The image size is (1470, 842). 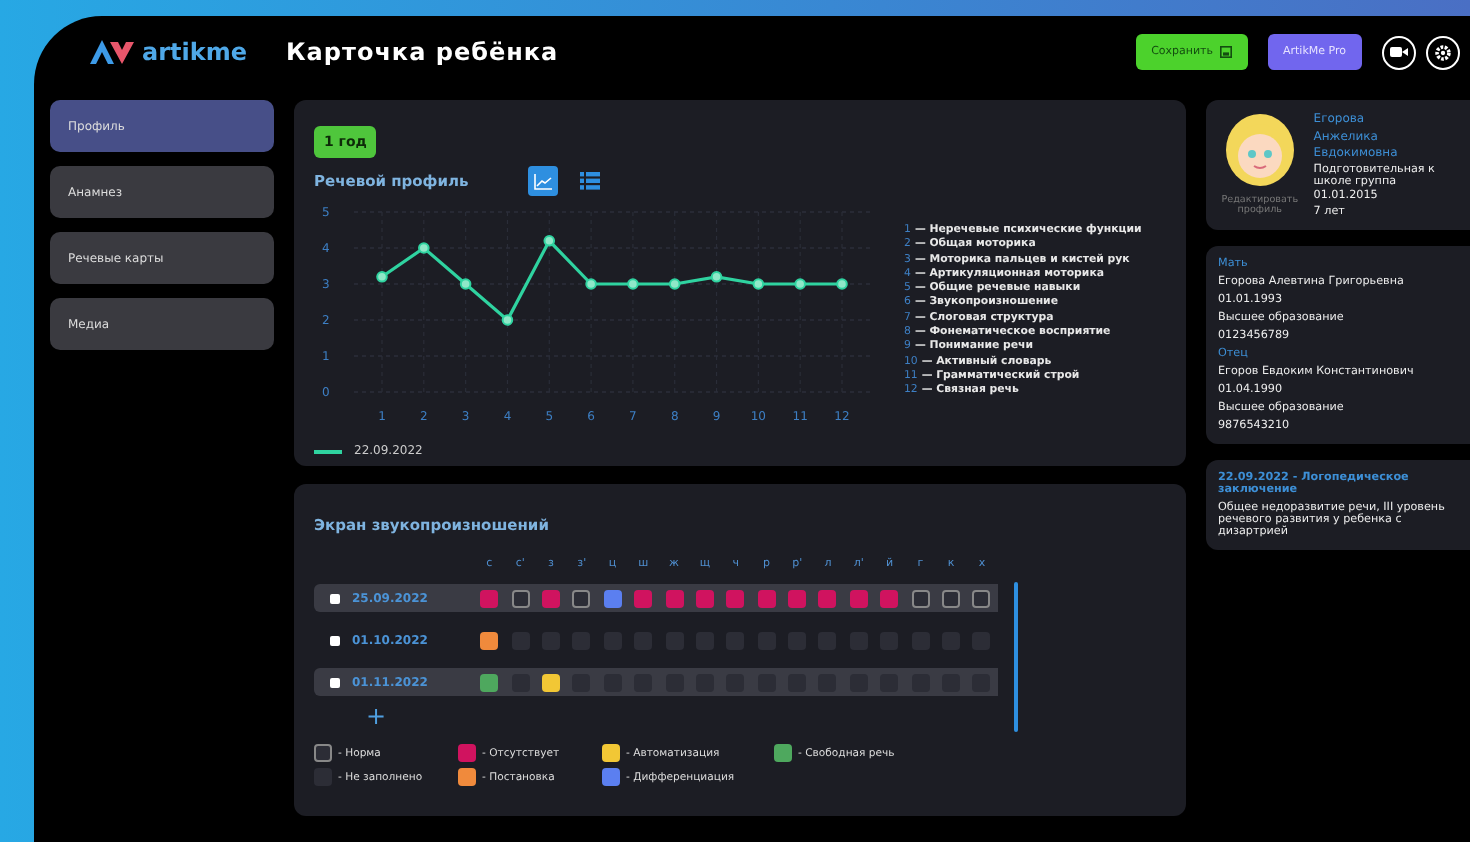 What do you see at coordinates (1443, 52) in the screenshot?
I see `settings-icon` at bounding box center [1443, 52].